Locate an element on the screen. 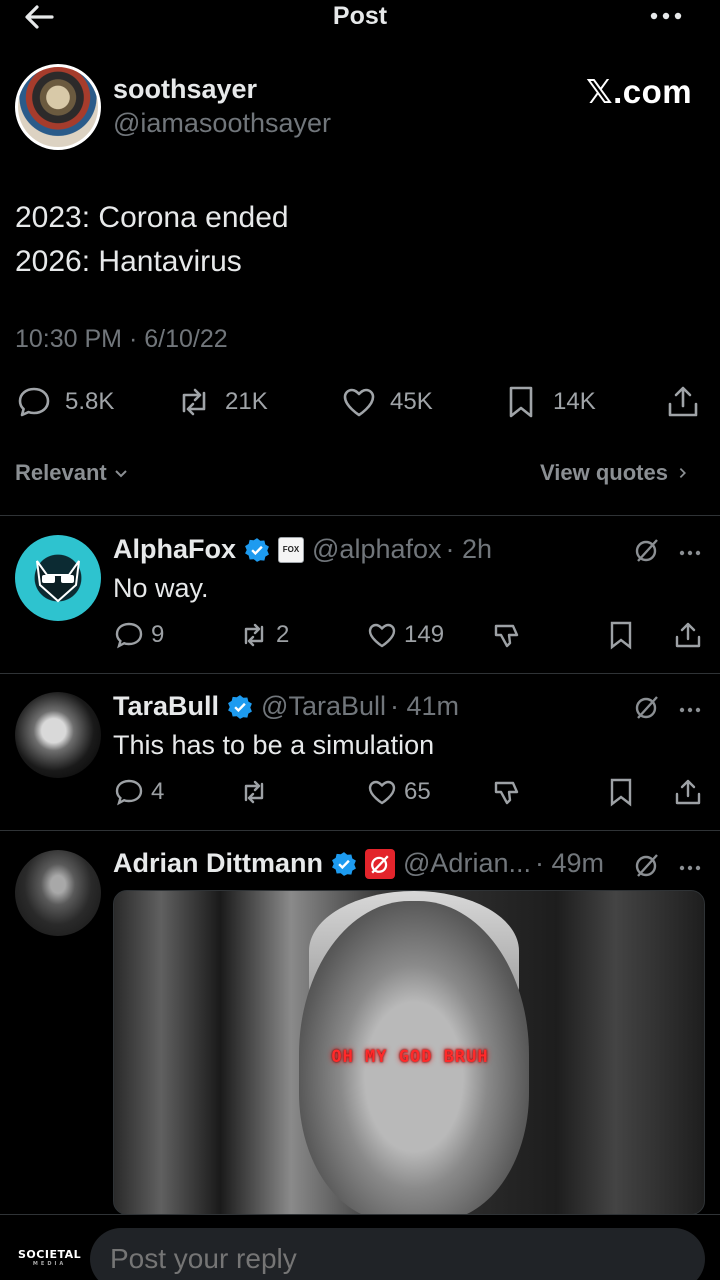  reply-button: 9 is located at coordinates (138, 635).